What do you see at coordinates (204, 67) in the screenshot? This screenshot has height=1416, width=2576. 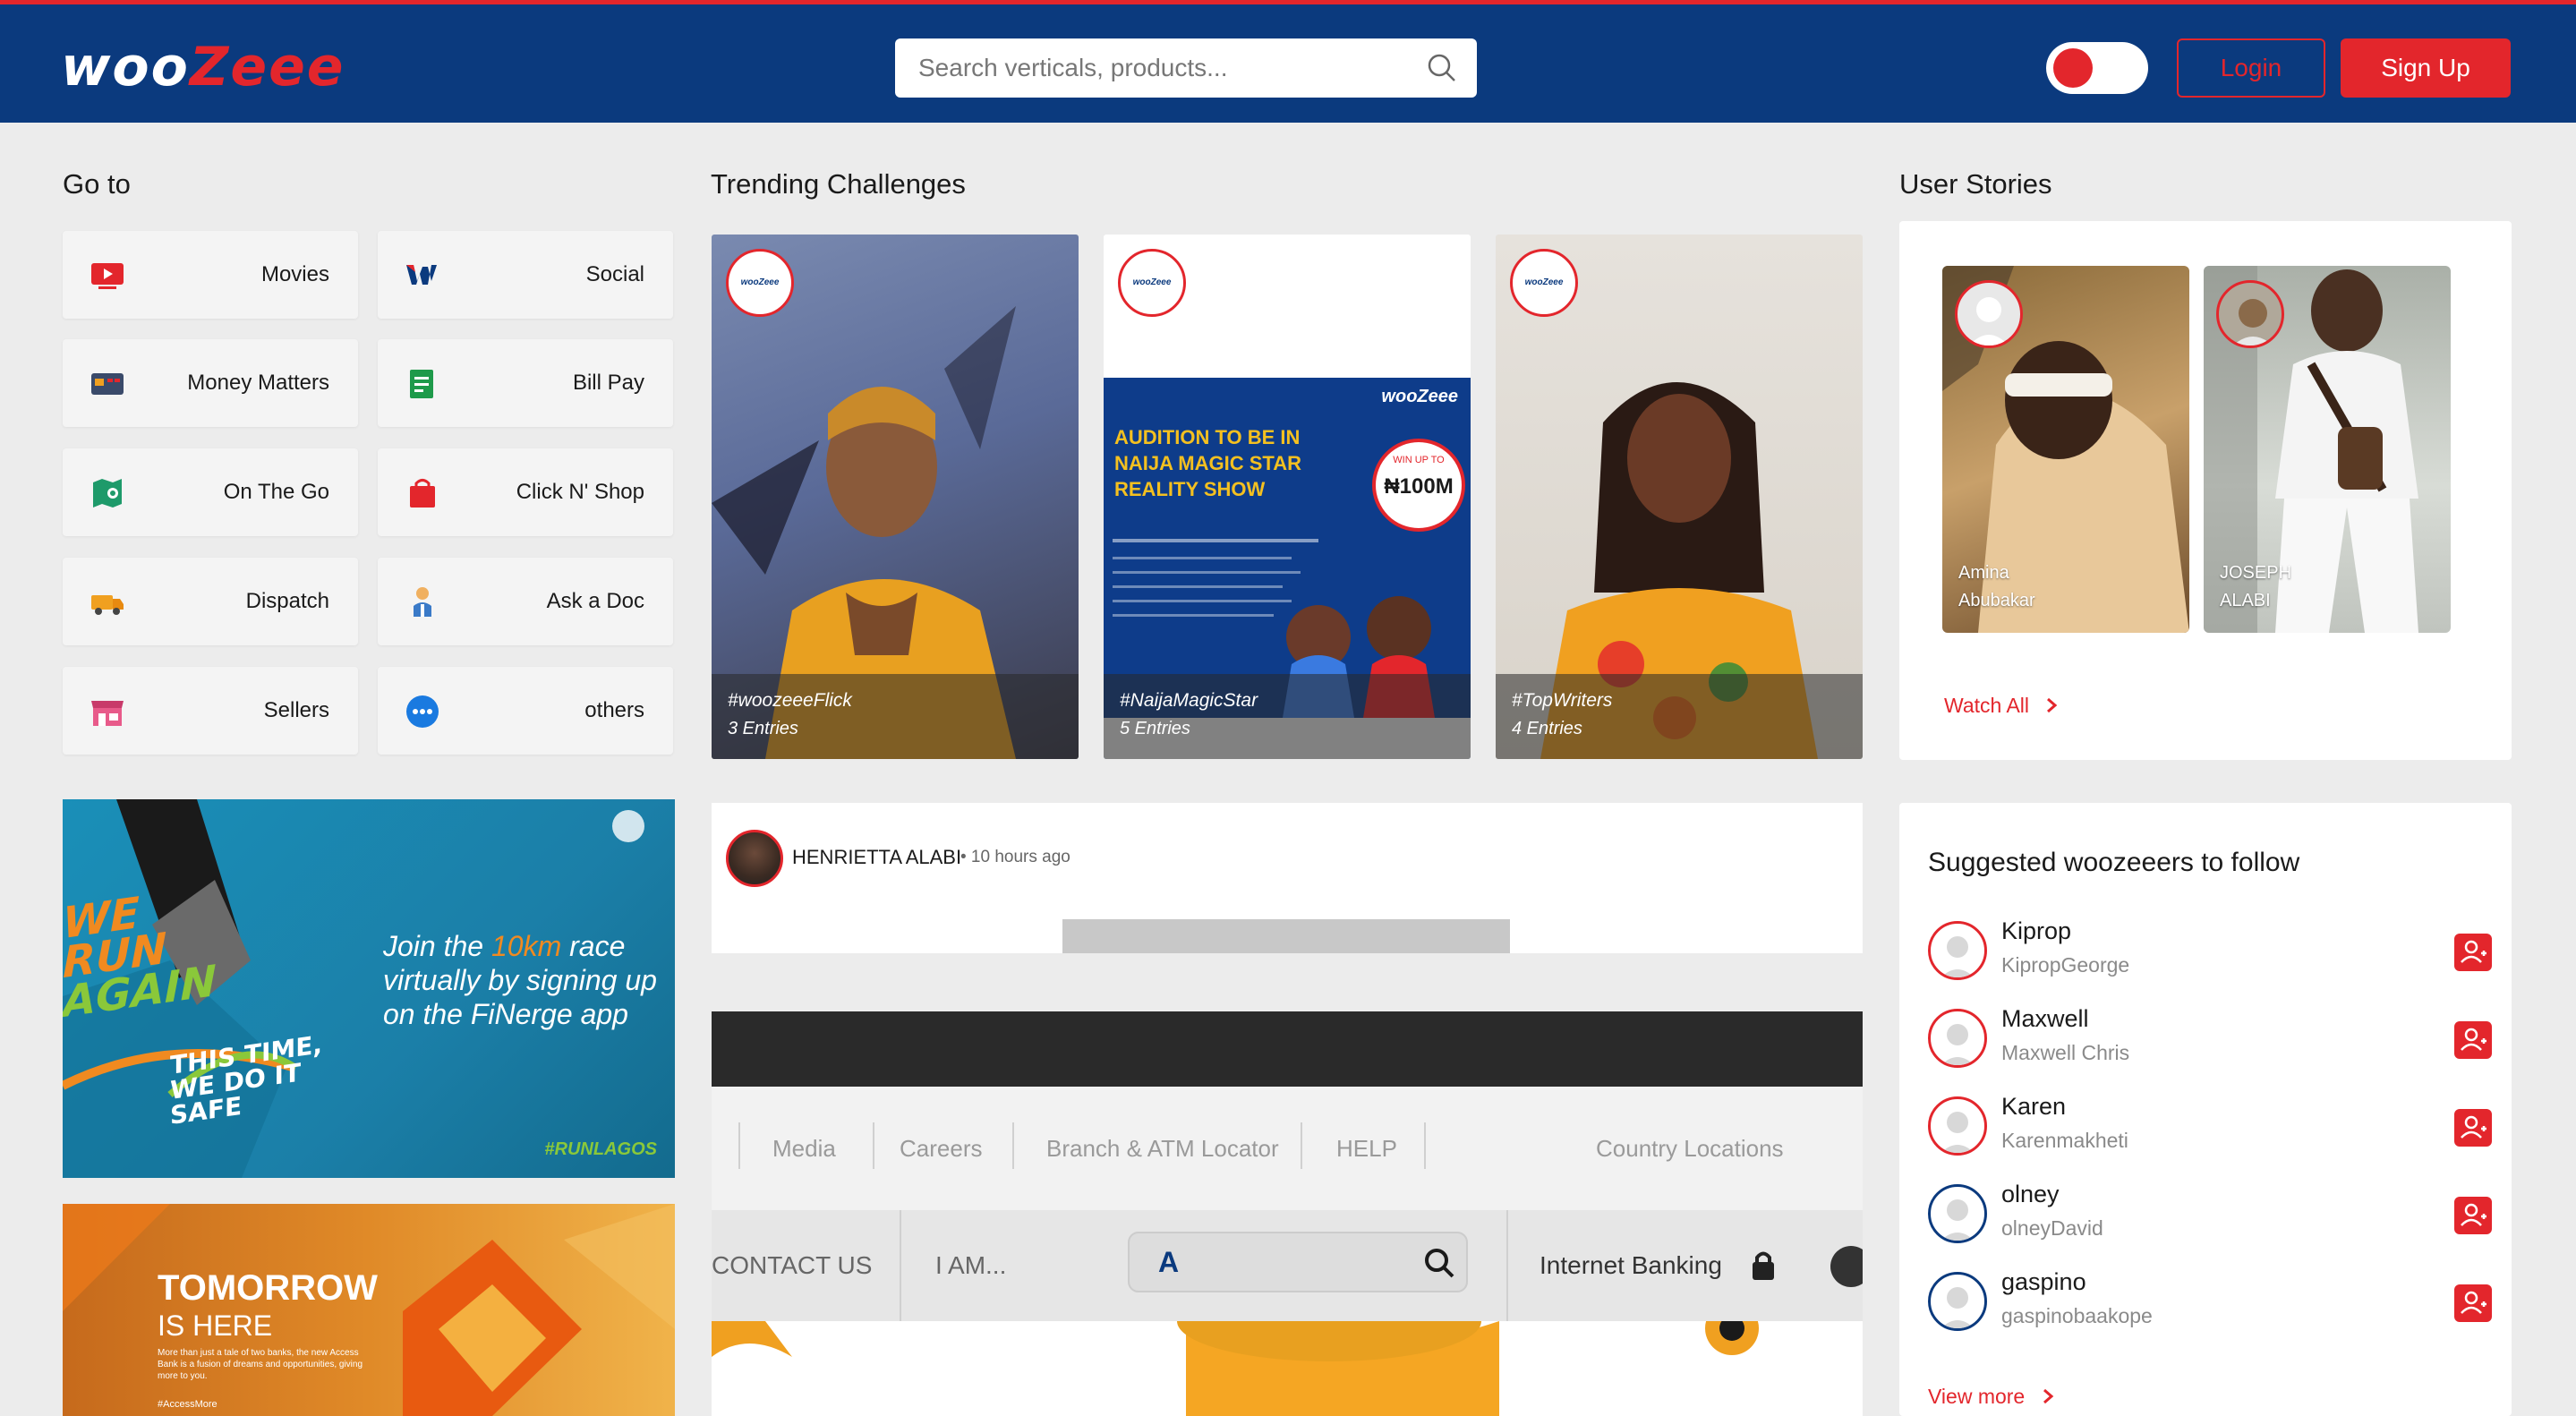 I see `woozeee-logo: wooZeee` at bounding box center [204, 67].